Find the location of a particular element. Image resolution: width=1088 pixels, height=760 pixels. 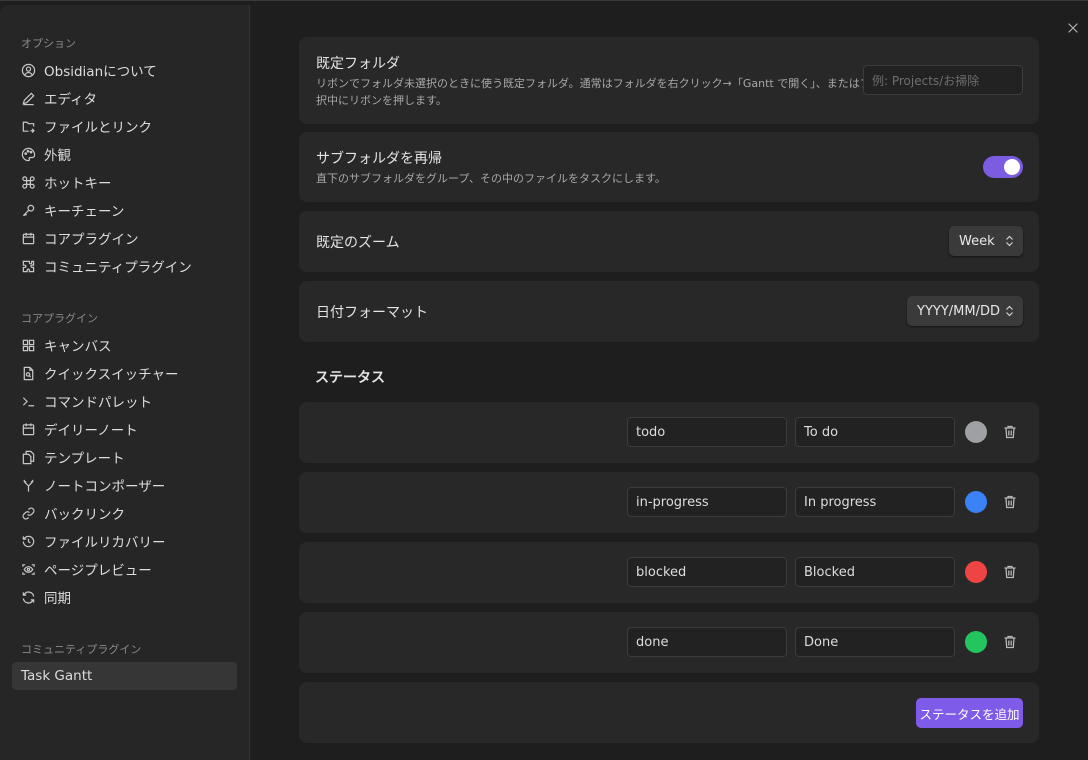

close-icon is located at coordinates (1073, 28).